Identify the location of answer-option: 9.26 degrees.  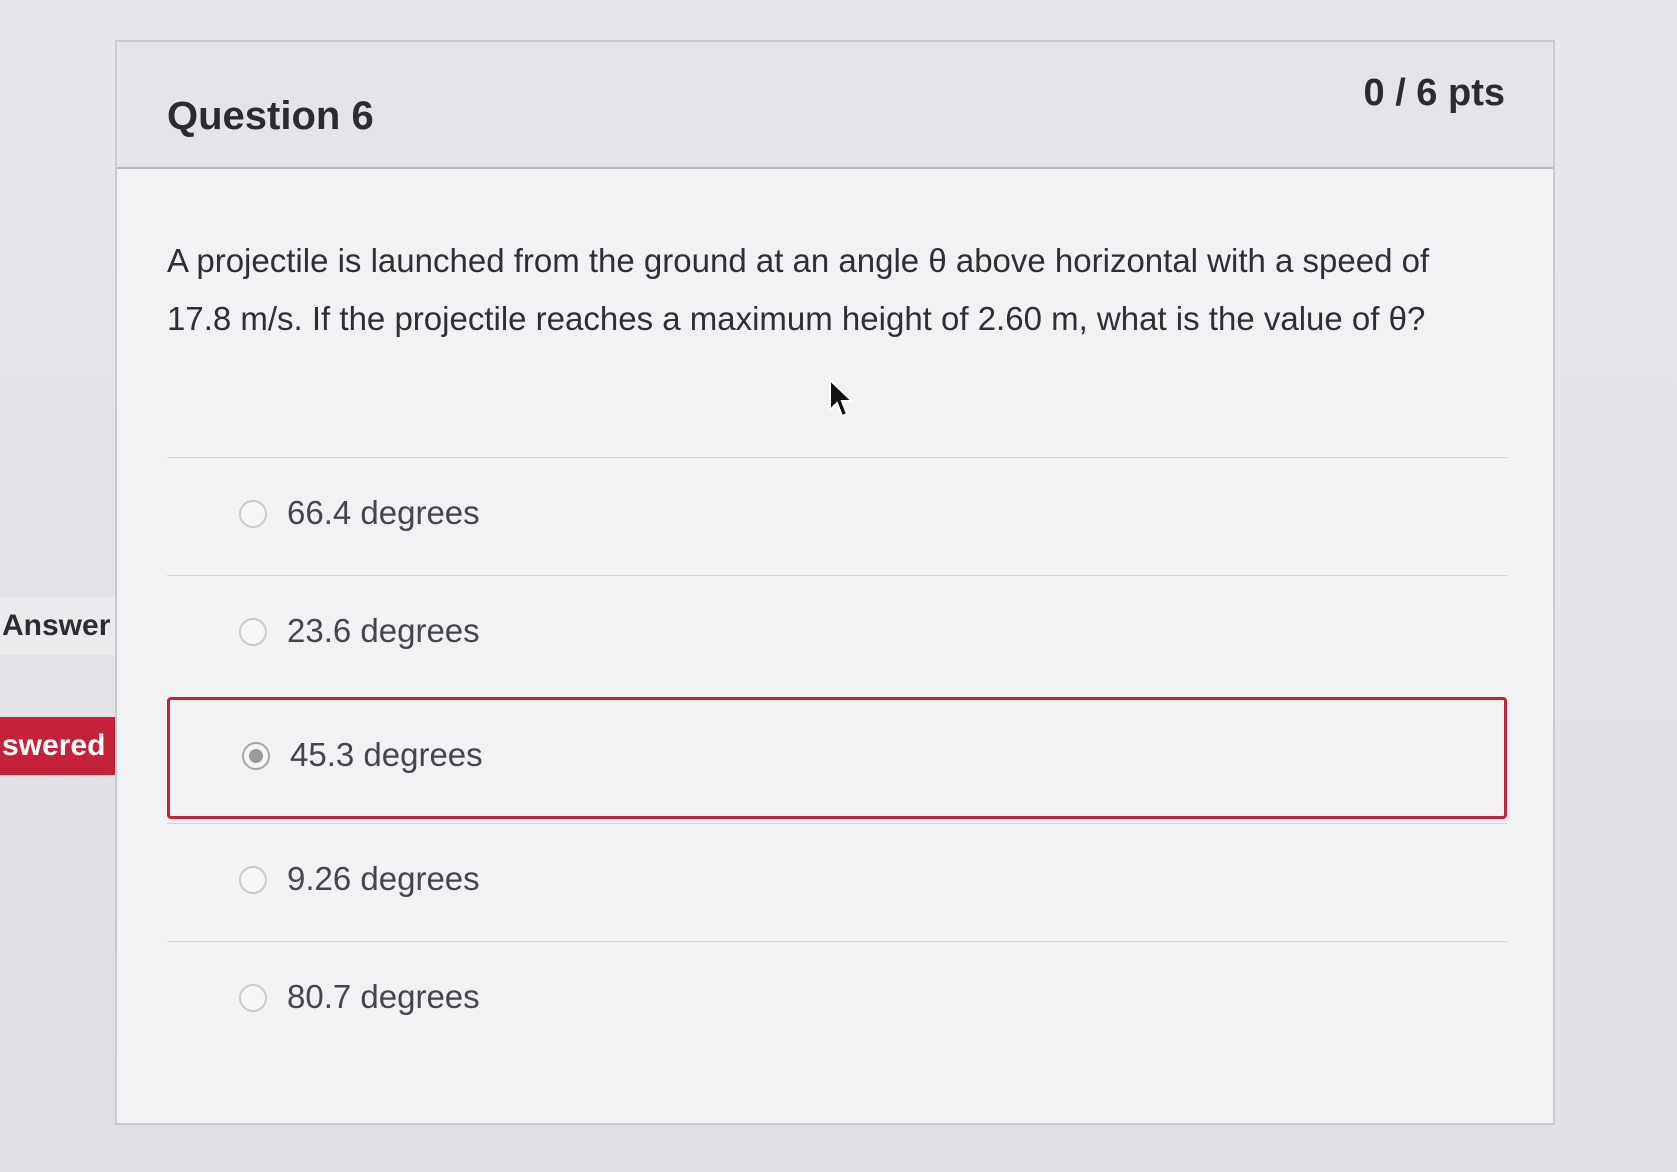
(837, 882).